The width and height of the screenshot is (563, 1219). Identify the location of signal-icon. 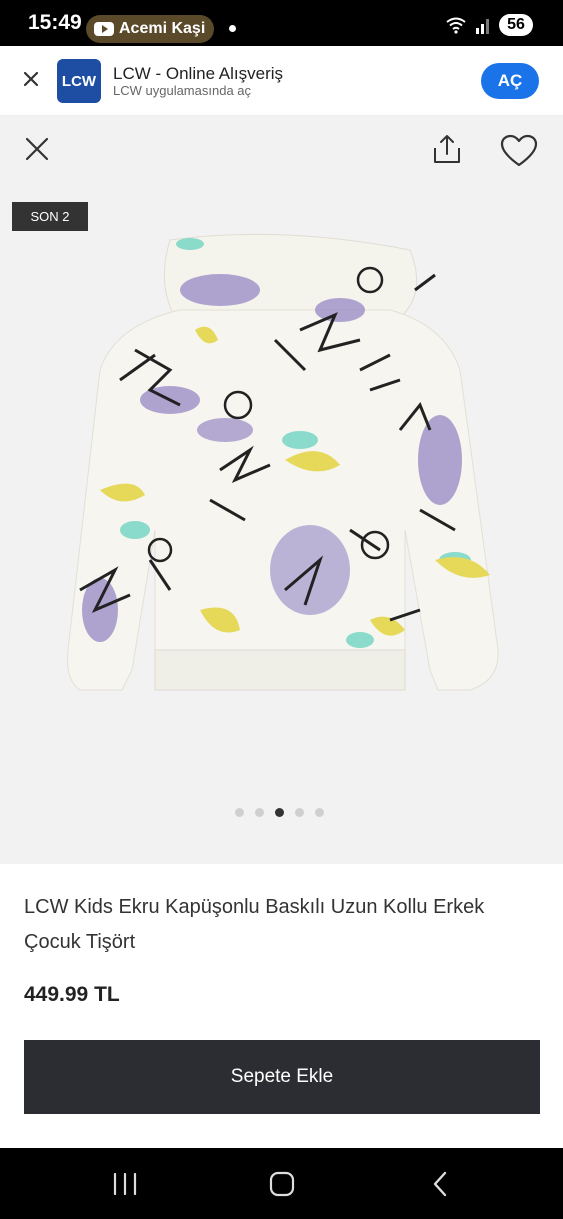
(482, 26).